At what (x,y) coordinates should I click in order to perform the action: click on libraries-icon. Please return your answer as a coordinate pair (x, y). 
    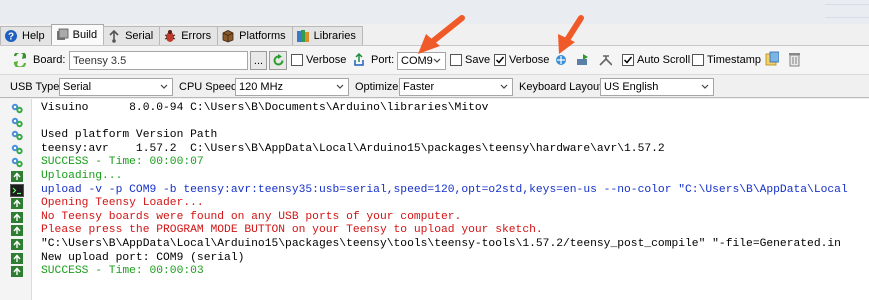
    Looking at the image, I should click on (303, 36).